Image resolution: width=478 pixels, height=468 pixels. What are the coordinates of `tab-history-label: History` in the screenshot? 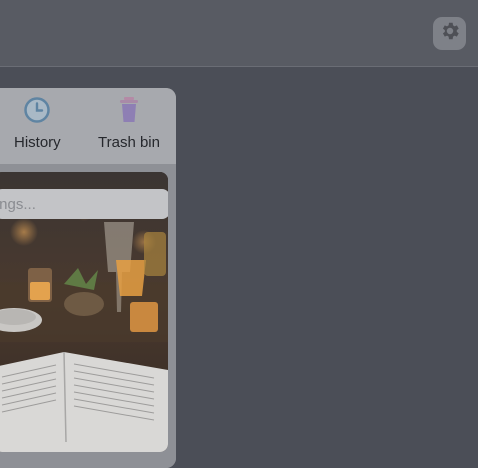 It's located at (37, 142).